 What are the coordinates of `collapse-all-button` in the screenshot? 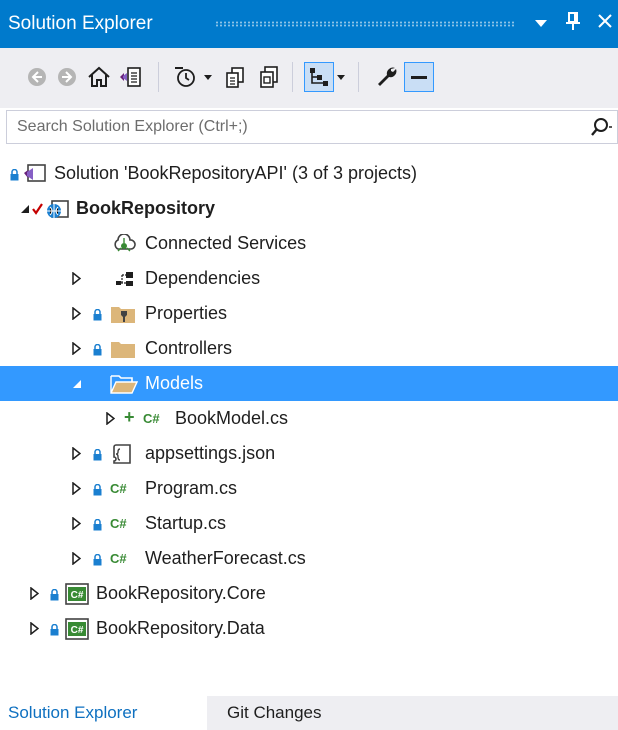 It's located at (269, 77).